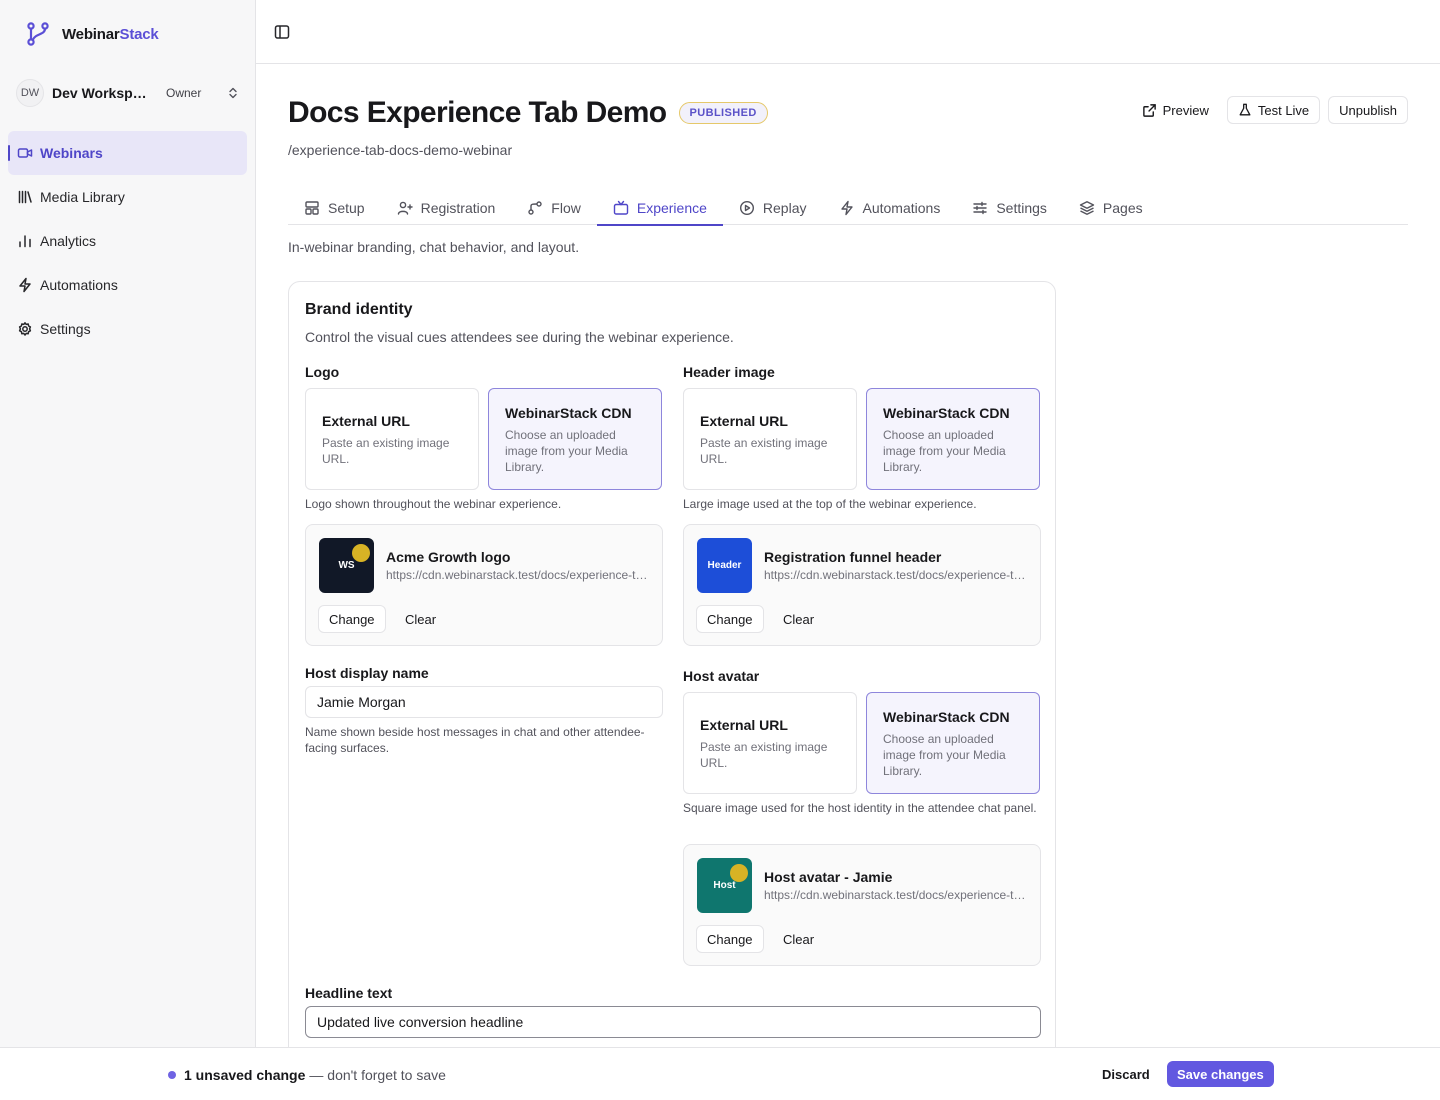  Describe the element at coordinates (110, 34) in the screenshot. I see `brand-name: WebinarStack` at that location.